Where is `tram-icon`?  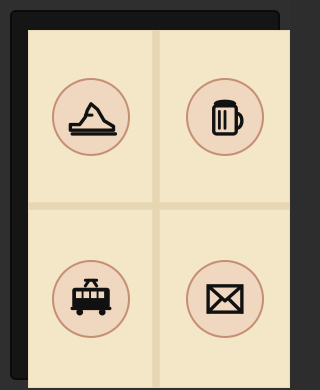
tram-icon is located at coordinates (90, 296).